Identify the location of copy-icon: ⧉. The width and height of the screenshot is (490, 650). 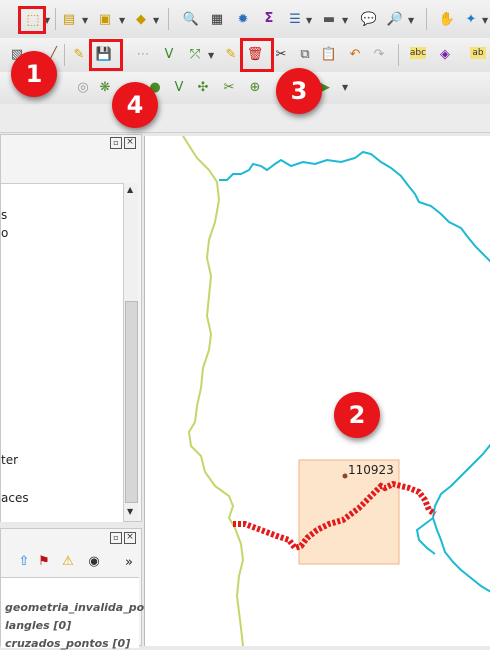
(305, 55).